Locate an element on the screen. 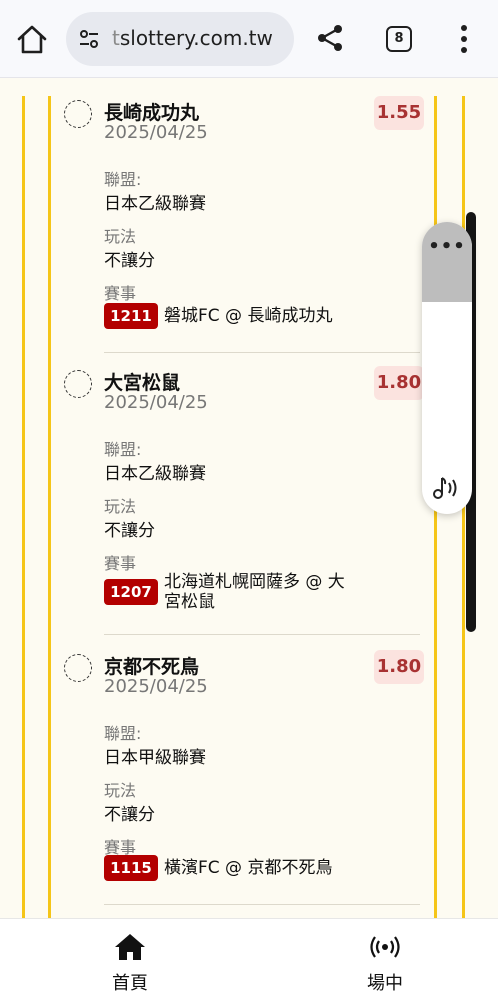  match-teams: 北海道札幌岡薩多 @ 大宮松鼠 is located at coordinates (254, 592).